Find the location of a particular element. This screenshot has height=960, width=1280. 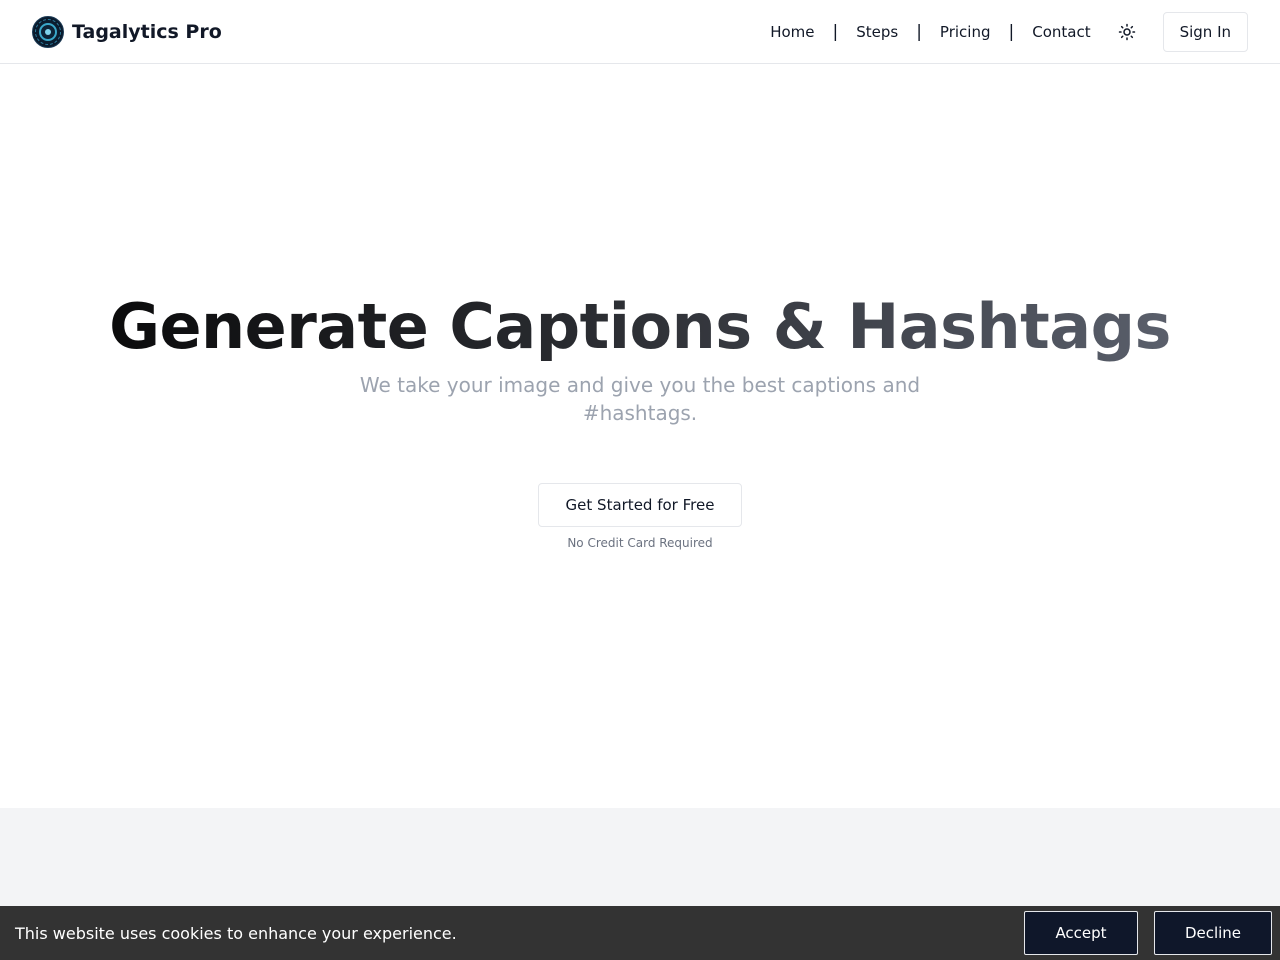

hero-title: Generate Captions & Hashtags is located at coordinates (640, 326).